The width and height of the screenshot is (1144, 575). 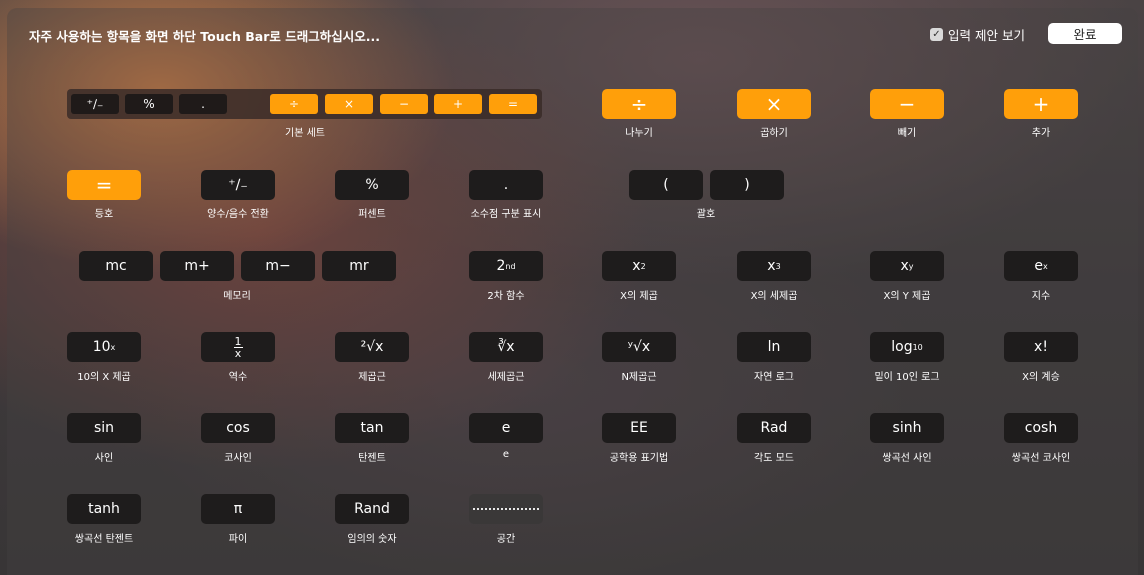 I want to click on e-to-x-base: e, so click(x=1038, y=266).